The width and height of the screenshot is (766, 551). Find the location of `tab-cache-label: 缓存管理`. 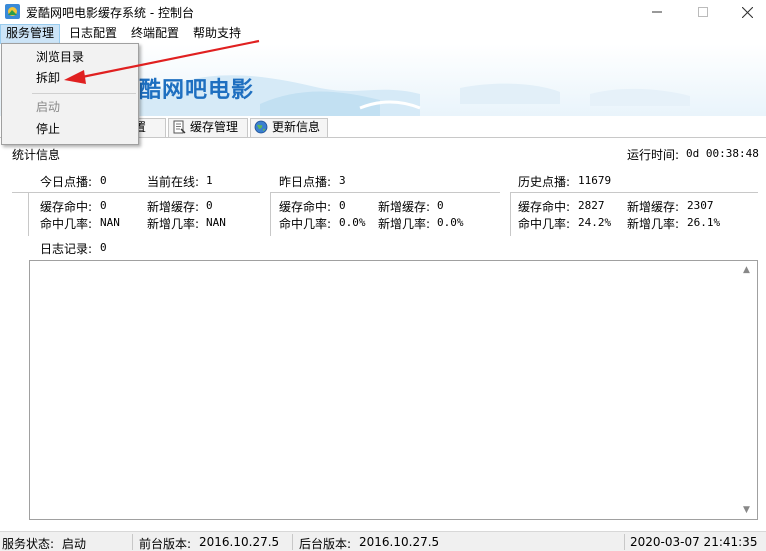

tab-cache-label: 缓存管理 is located at coordinates (214, 127).